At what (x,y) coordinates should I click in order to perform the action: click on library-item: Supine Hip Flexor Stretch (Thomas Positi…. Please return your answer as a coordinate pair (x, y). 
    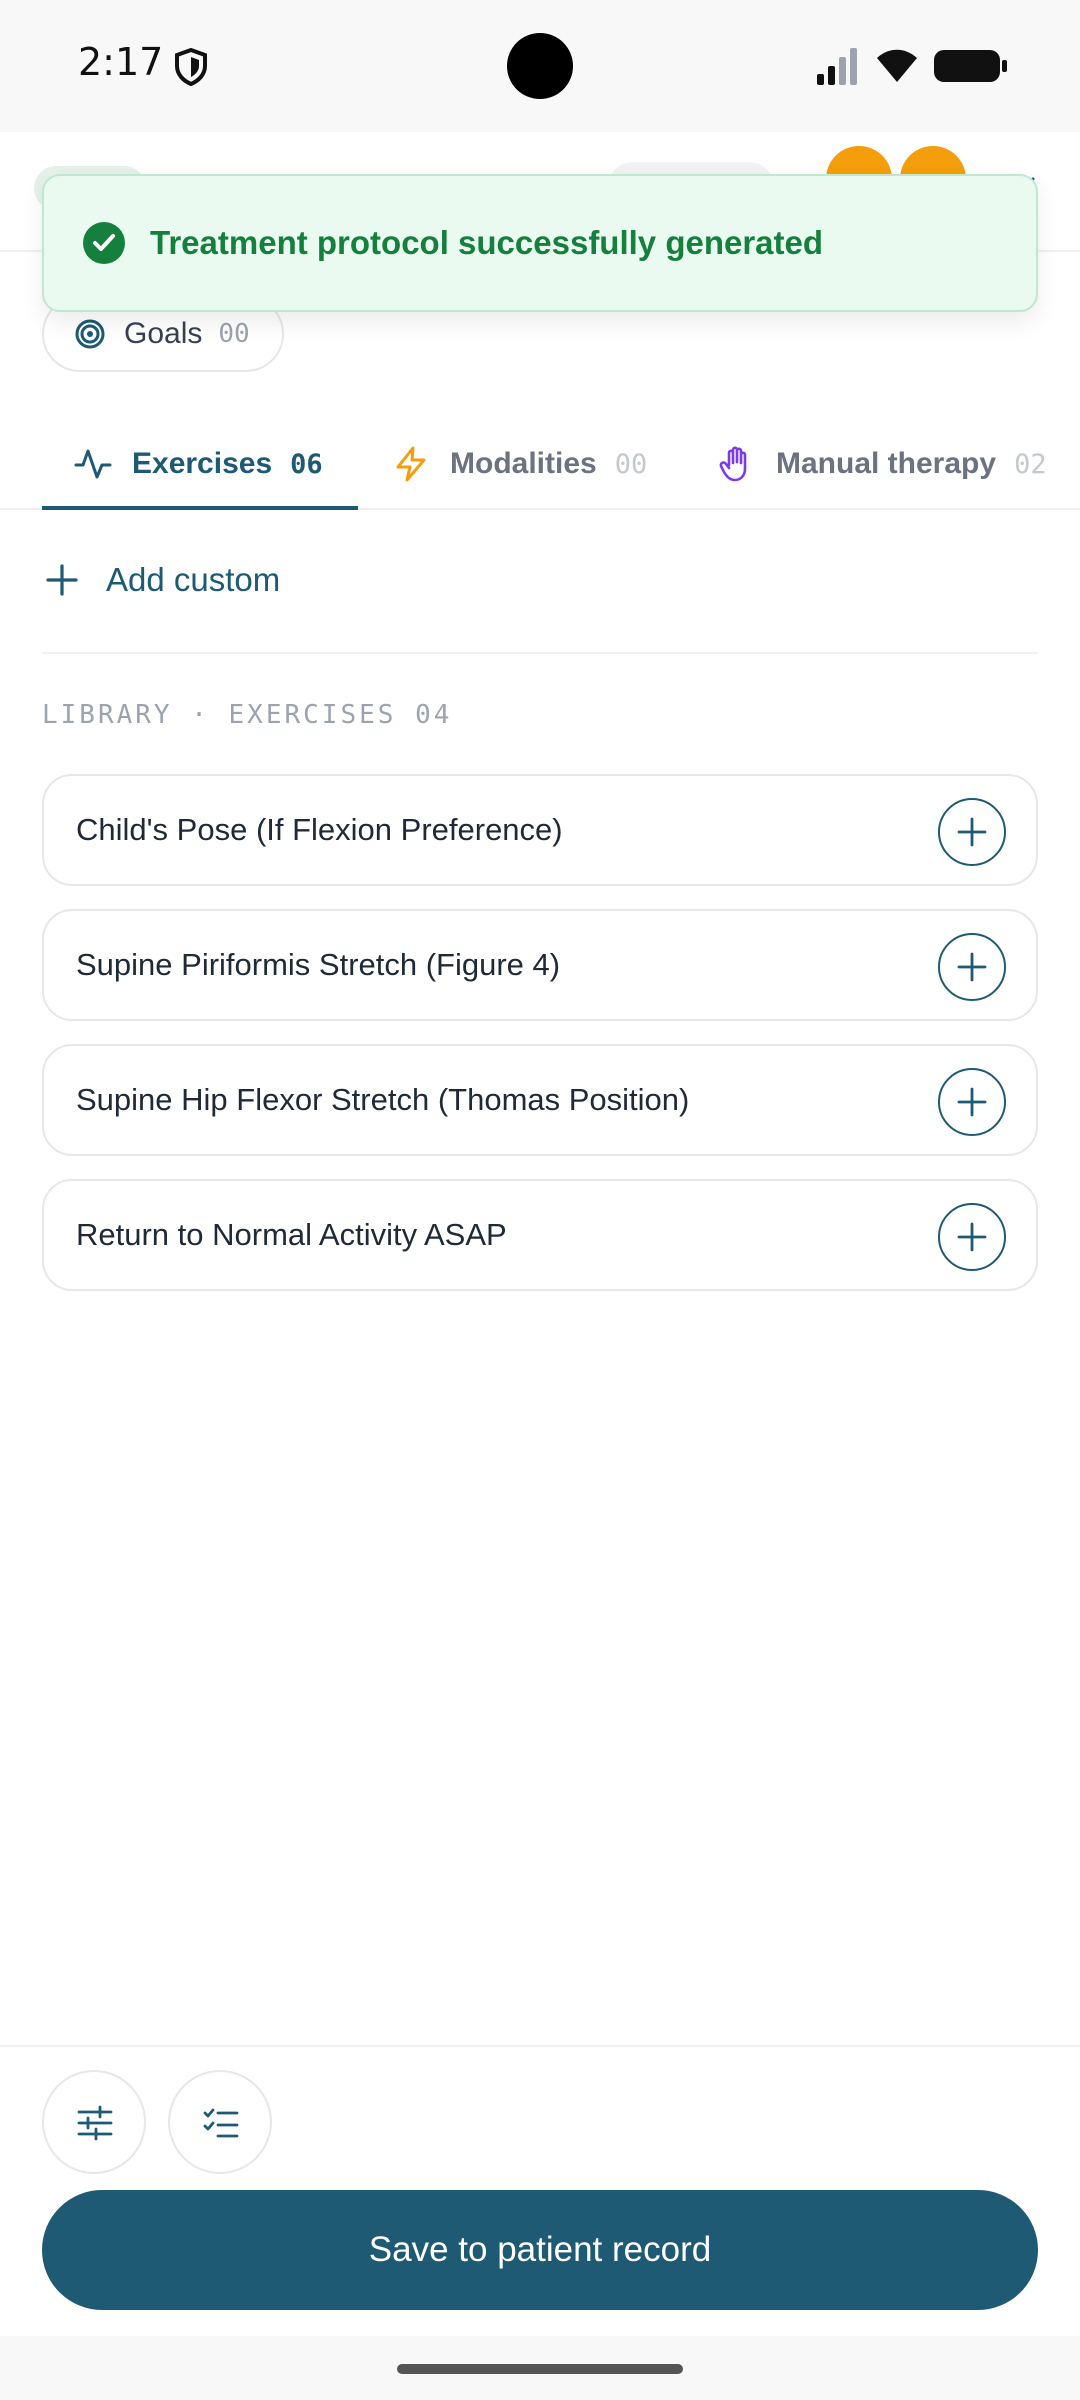
    Looking at the image, I should click on (540, 1100).